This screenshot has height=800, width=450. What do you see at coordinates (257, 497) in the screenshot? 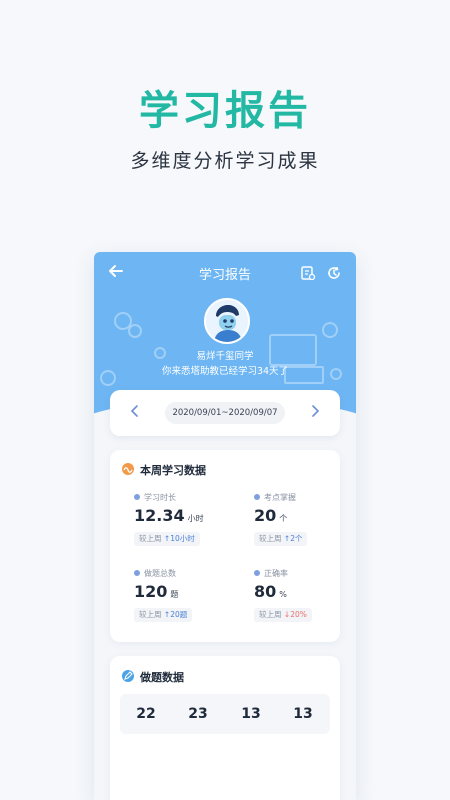
I see `target-icon` at bounding box center [257, 497].